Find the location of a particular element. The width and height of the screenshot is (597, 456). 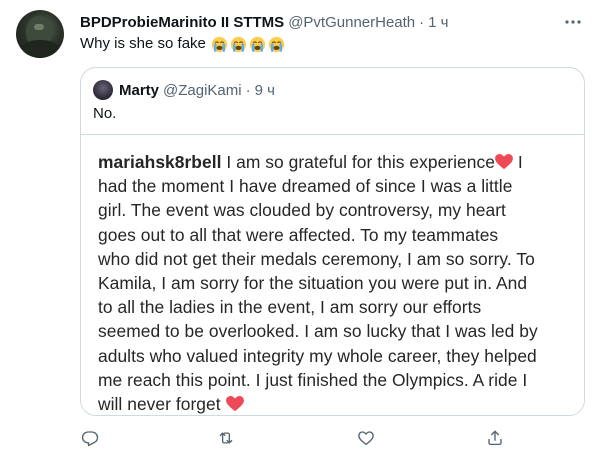

tweet-text: Why is she so fake is located at coordinates (182, 44).